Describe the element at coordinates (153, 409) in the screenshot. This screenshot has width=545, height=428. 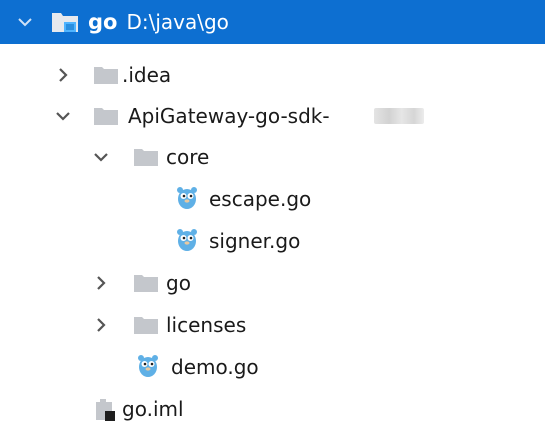
I see `tree-item-label: go.iml` at that location.